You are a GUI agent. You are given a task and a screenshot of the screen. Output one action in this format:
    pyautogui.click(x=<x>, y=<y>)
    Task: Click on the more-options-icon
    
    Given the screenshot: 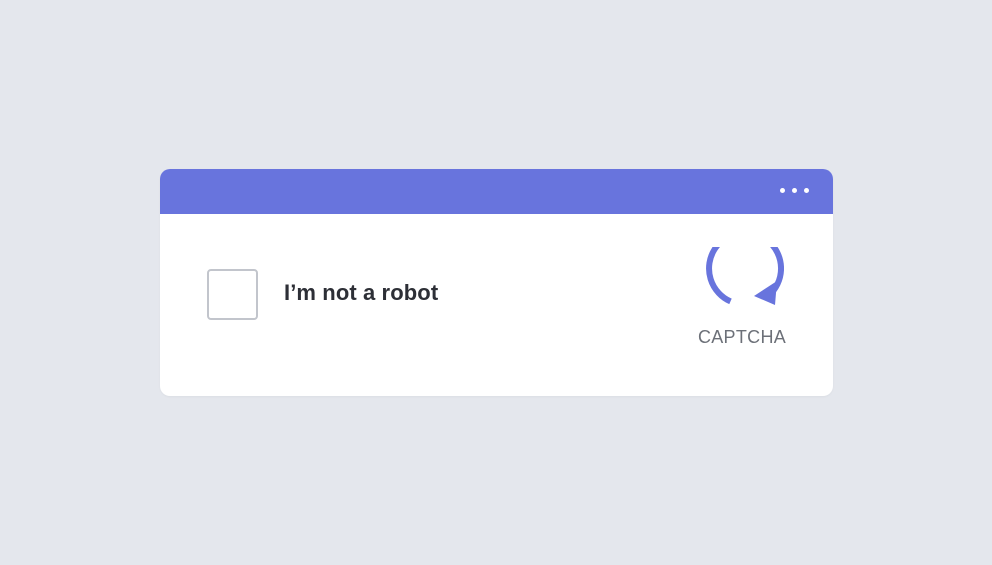 What is the action you would take?
    pyautogui.click(x=794, y=191)
    